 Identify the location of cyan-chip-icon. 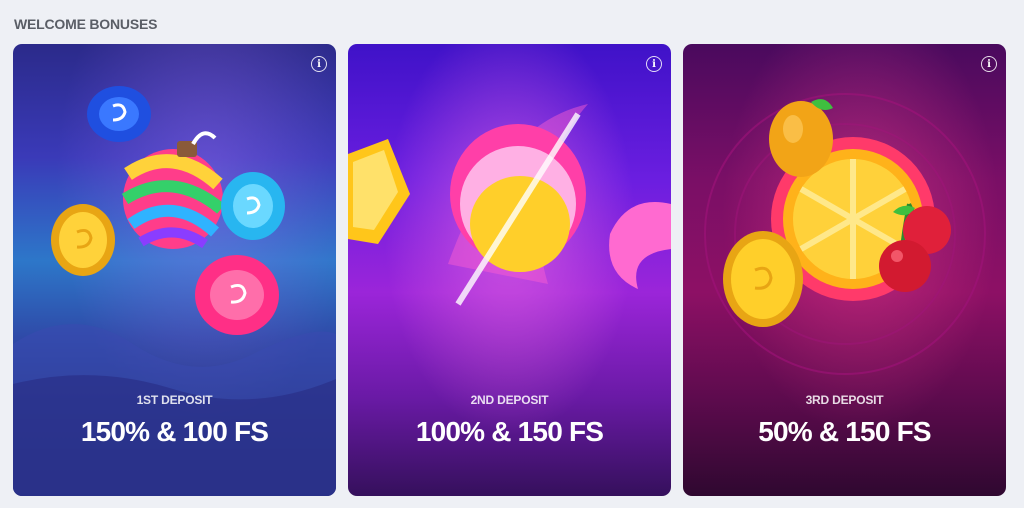
(253, 206).